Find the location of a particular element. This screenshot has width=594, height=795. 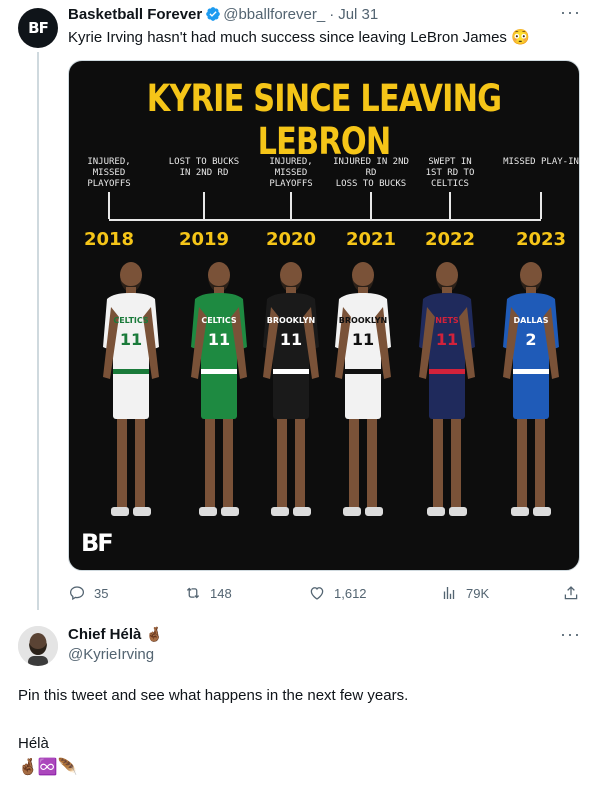

player-figure-2021: BROOKLYN 11 is located at coordinates (363, 389).